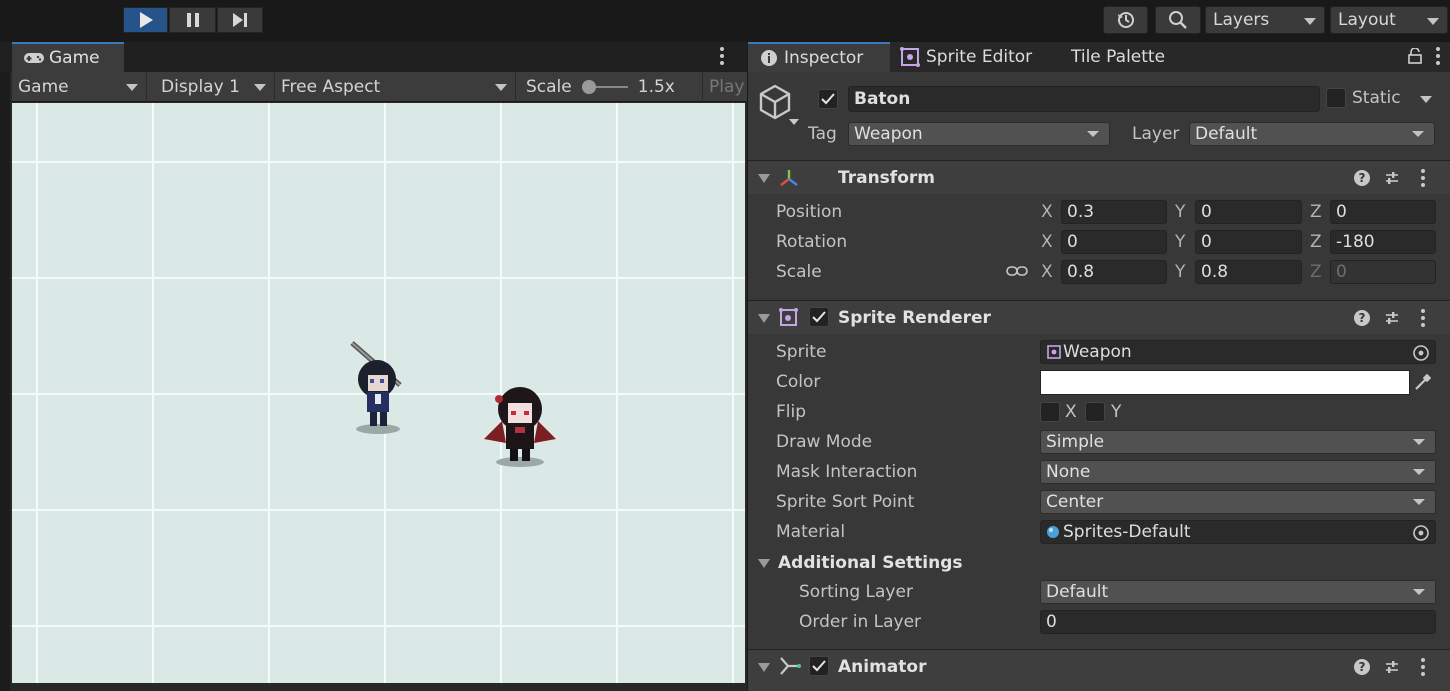 Image resolution: width=1450 pixels, height=691 pixels. Describe the element at coordinates (1238, 502) in the screenshot. I see `sort-point-dropdown: Center` at that location.